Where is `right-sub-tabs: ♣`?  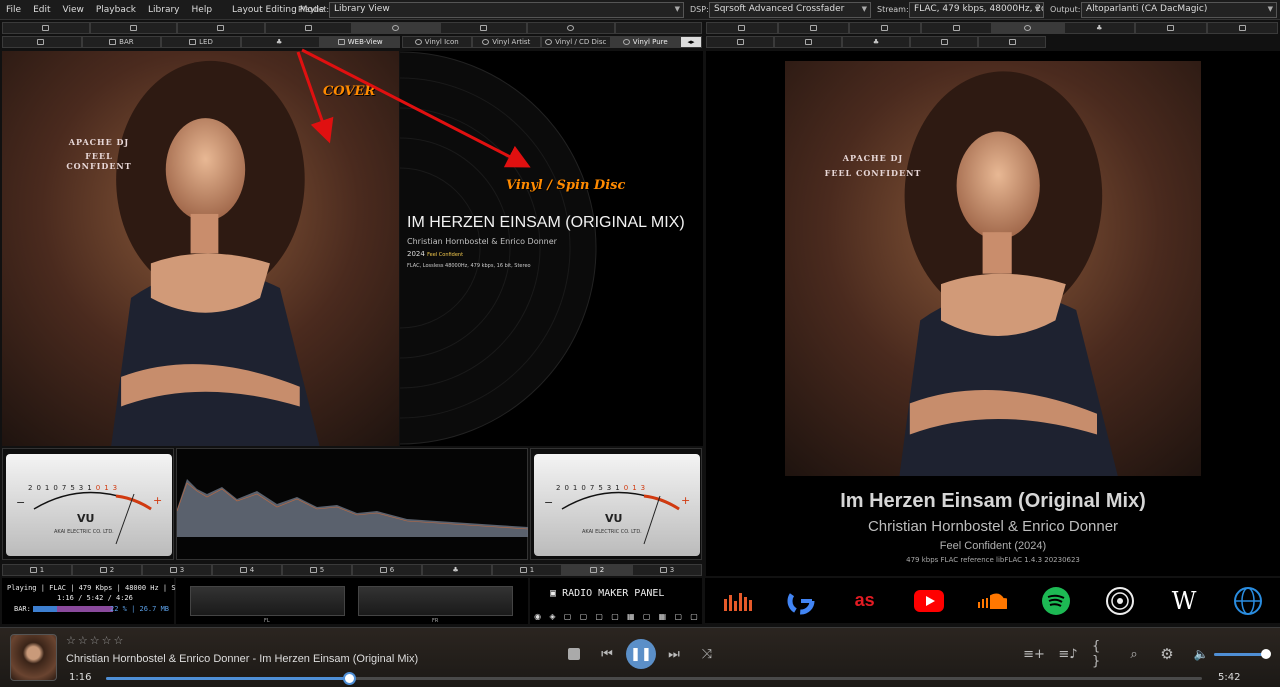
right-sub-tabs: ♣ is located at coordinates (876, 42).